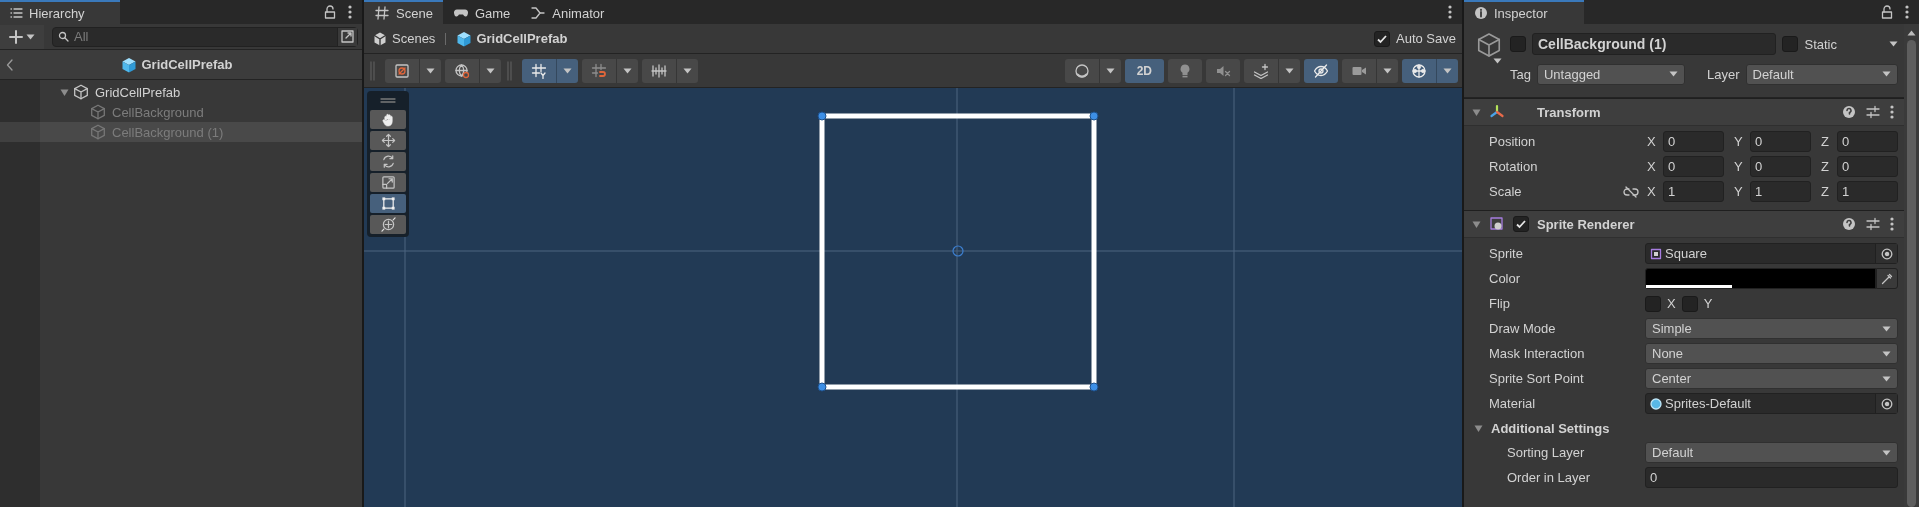 The height and width of the screenshot is (507, 1919). I want to click on draw-mode-button, so click(413, 70).